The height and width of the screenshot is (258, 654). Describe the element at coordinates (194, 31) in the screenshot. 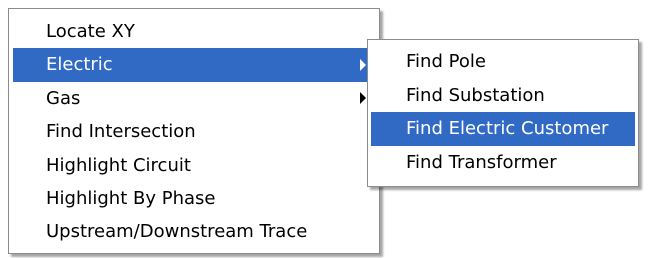

I see `menu-item-locate-xy: Locate XY` at that location.